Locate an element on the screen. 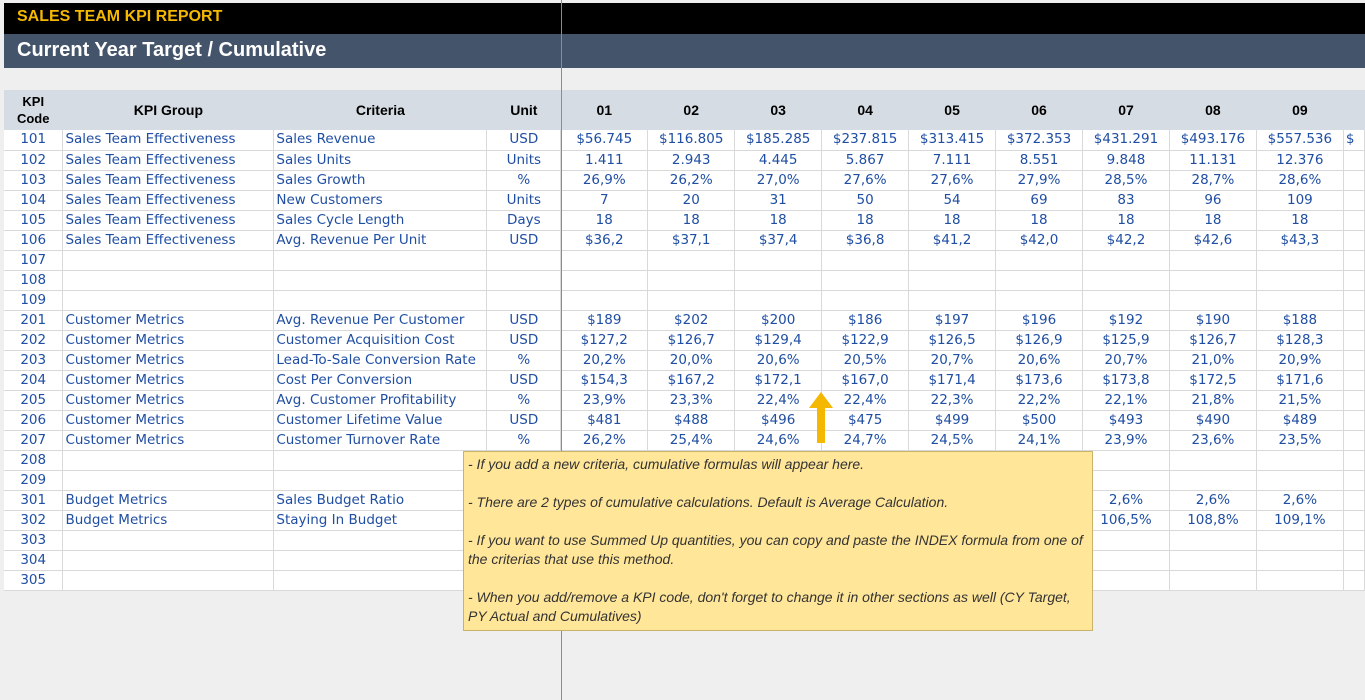 This screenshot has height=700, width=1365. cell-month-value: 20,0% is located at coordinates (691, 360).